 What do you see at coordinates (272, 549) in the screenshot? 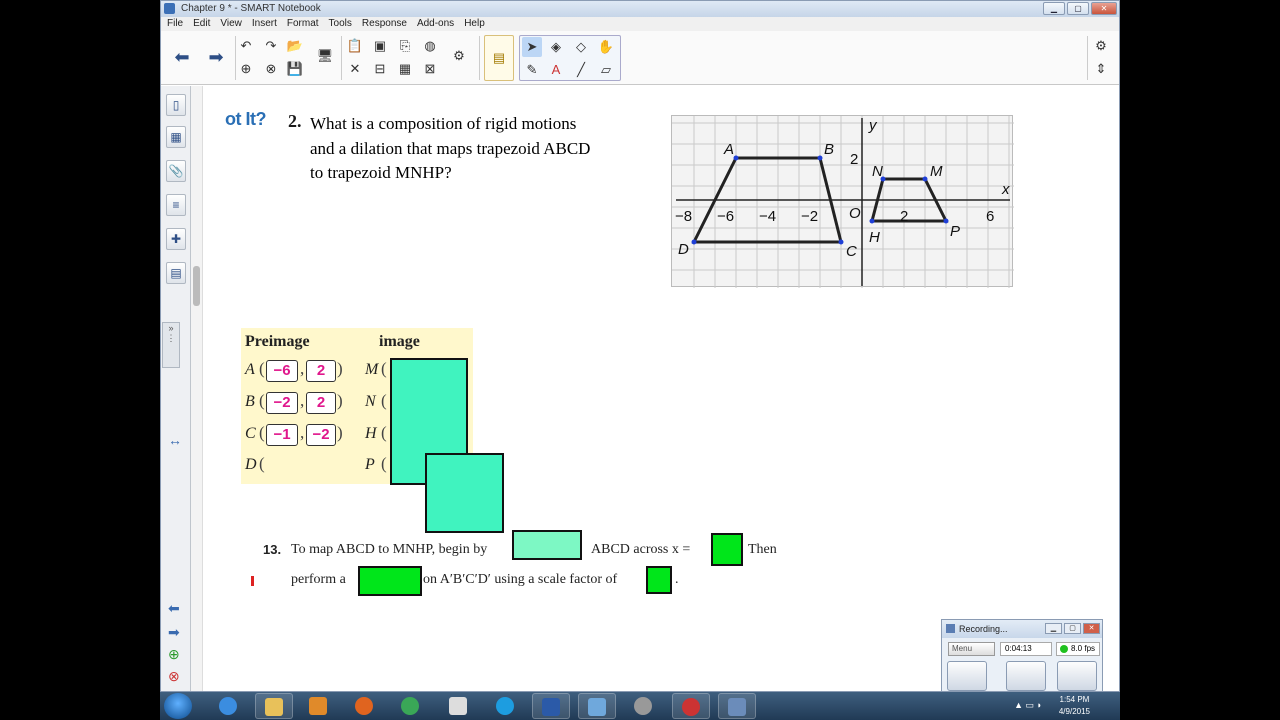
I see `q13-number: 13.` at bounding box center [272, 549].